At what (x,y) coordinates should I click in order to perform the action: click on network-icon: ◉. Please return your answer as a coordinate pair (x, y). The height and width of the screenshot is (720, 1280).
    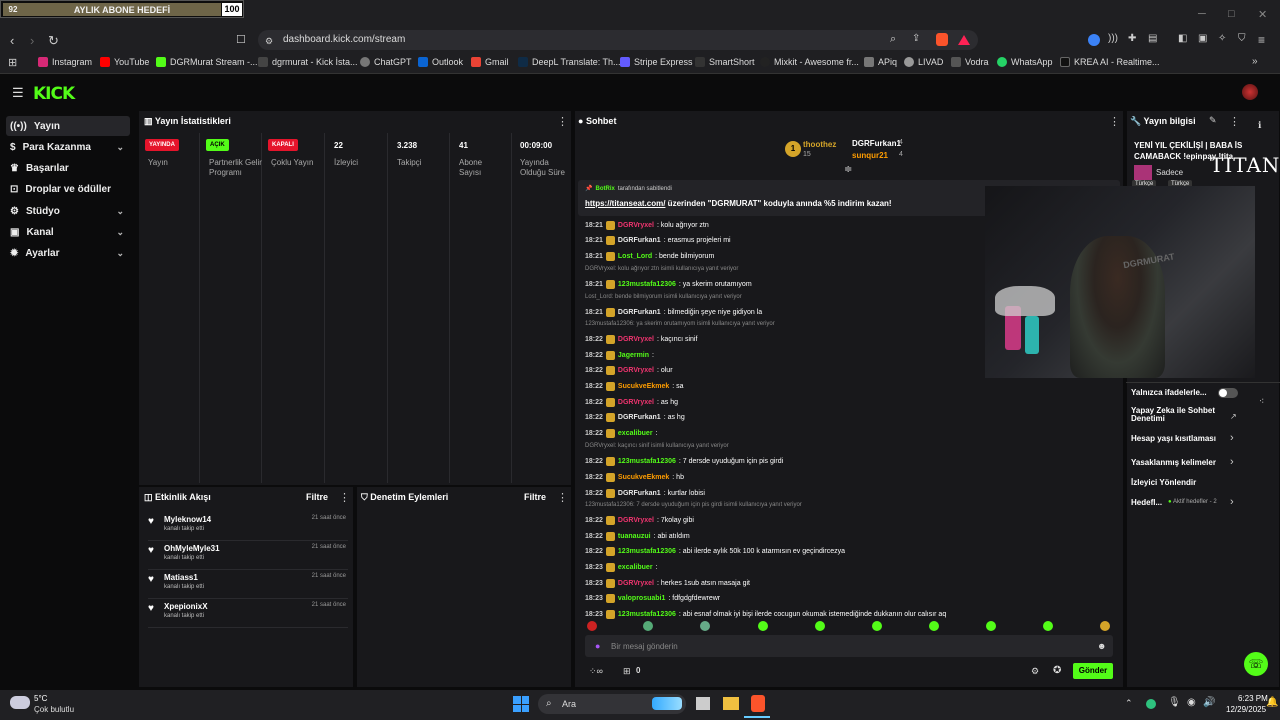
    Looking at the image, I should click on (1191, 702).